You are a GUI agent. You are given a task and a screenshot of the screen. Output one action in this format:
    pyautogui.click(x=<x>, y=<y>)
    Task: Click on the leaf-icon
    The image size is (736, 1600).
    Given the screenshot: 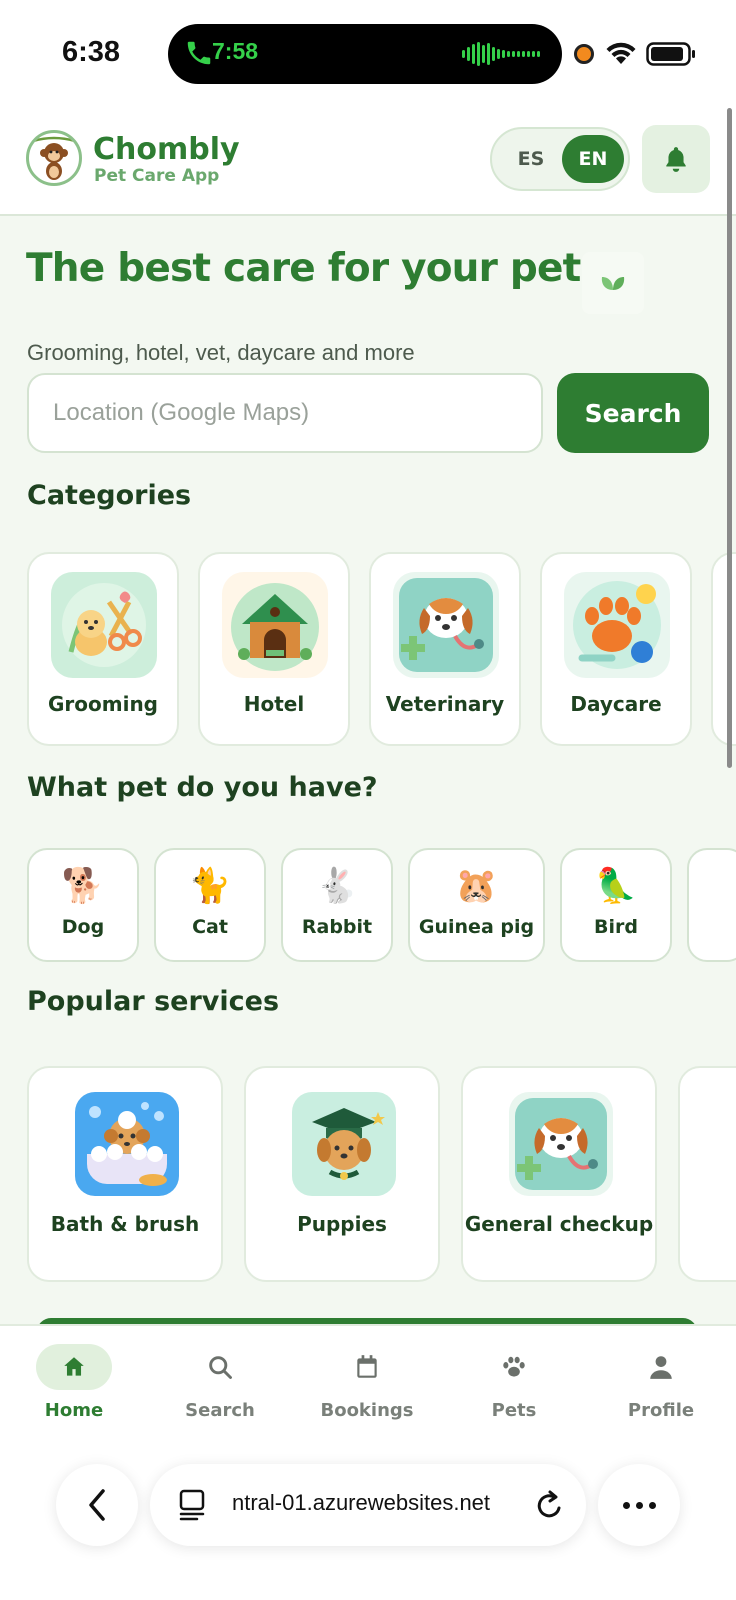 What is the action you would take?
    pyautogui.click(x=613, y=283)
    